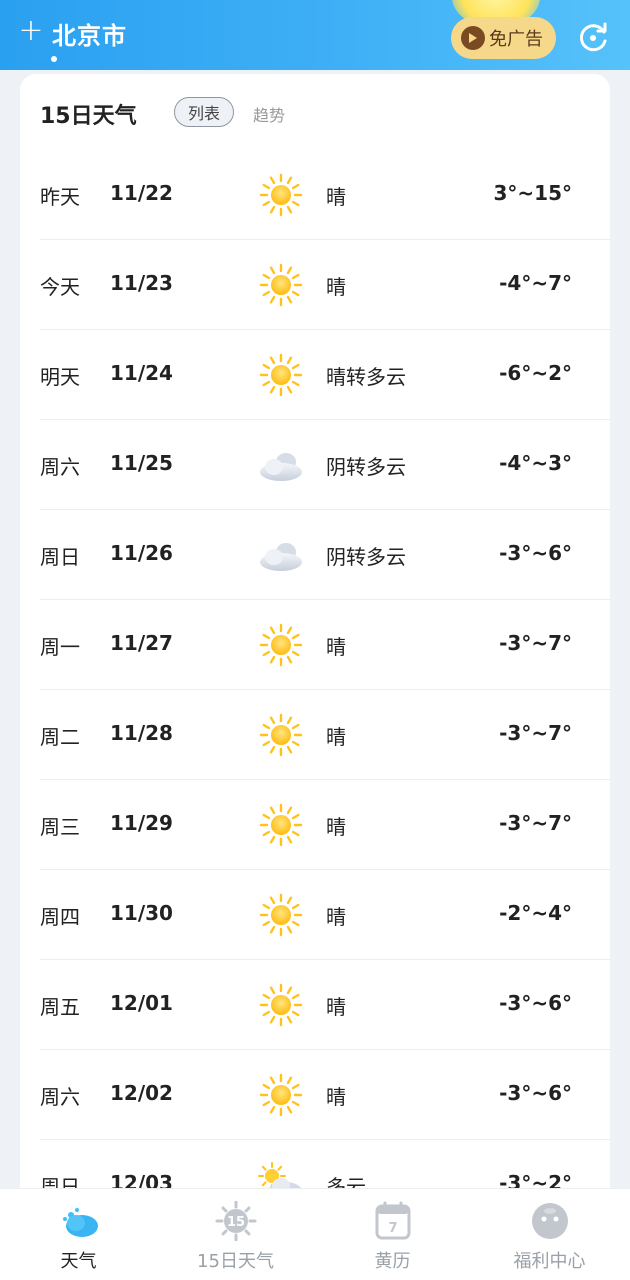 The height and width of the screenshot is (1280, 630). What do you see at coordinates (235, 1261) in the screenshot?
I see `nav-label-15day: 15日天气` at bounding box center [235, 1261].